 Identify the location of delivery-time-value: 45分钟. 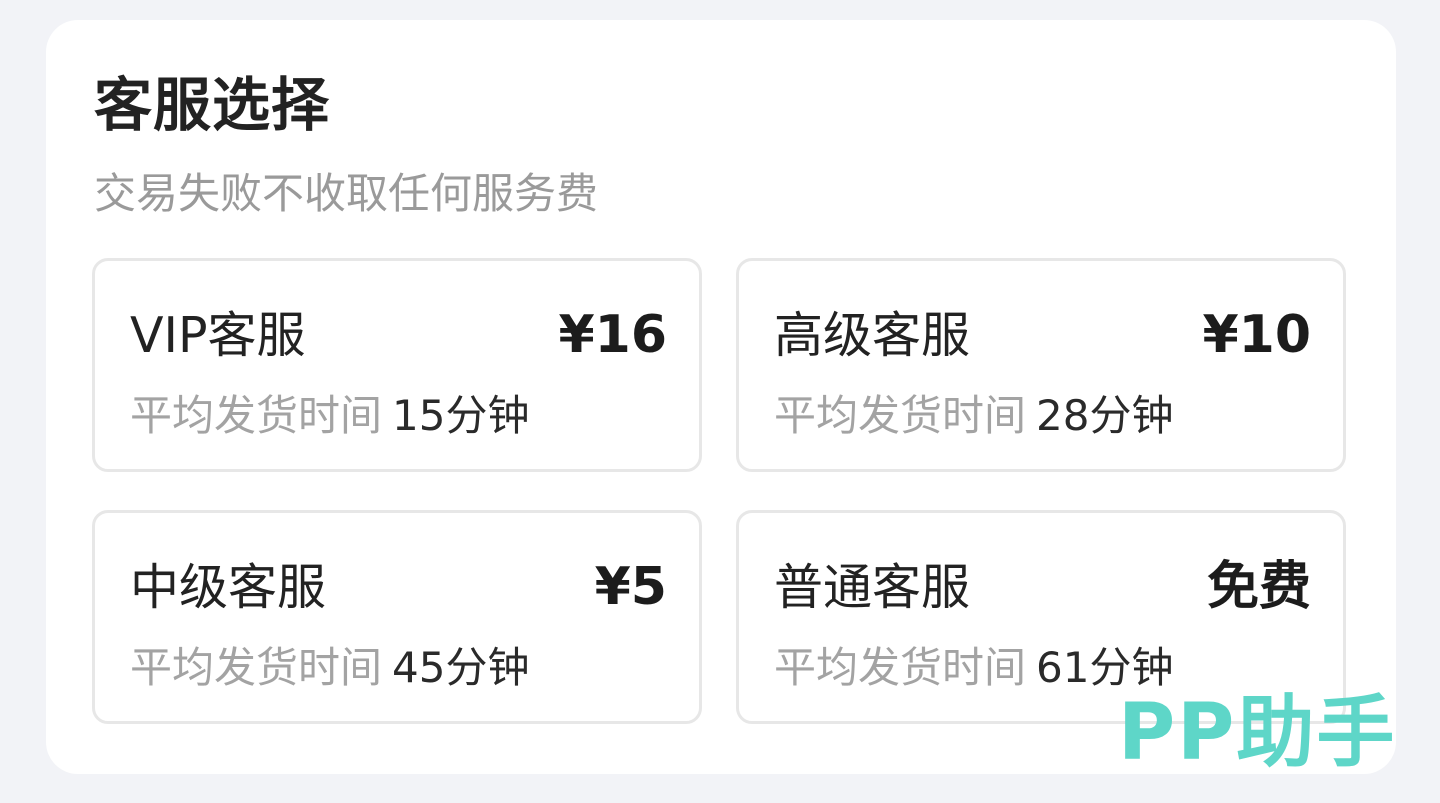
(461, 667).